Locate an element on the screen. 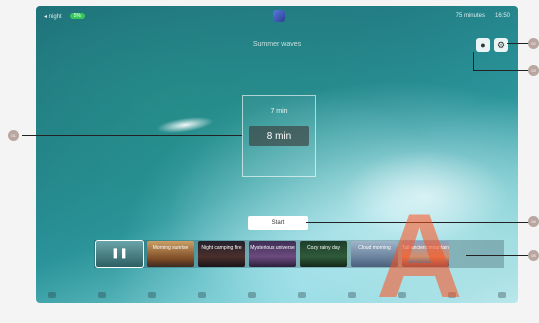 The width and height of the screenshot is (539, 323). callout-marker: 01 is located at coordinates (13, 135).